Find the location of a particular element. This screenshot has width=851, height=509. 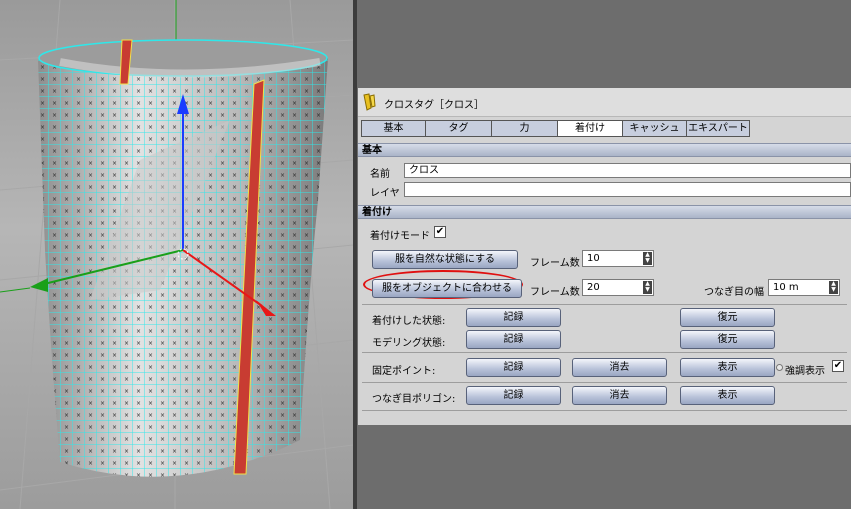

relax-cloth-button: 服を自然な状態にする is located at coordinates (445, 259).